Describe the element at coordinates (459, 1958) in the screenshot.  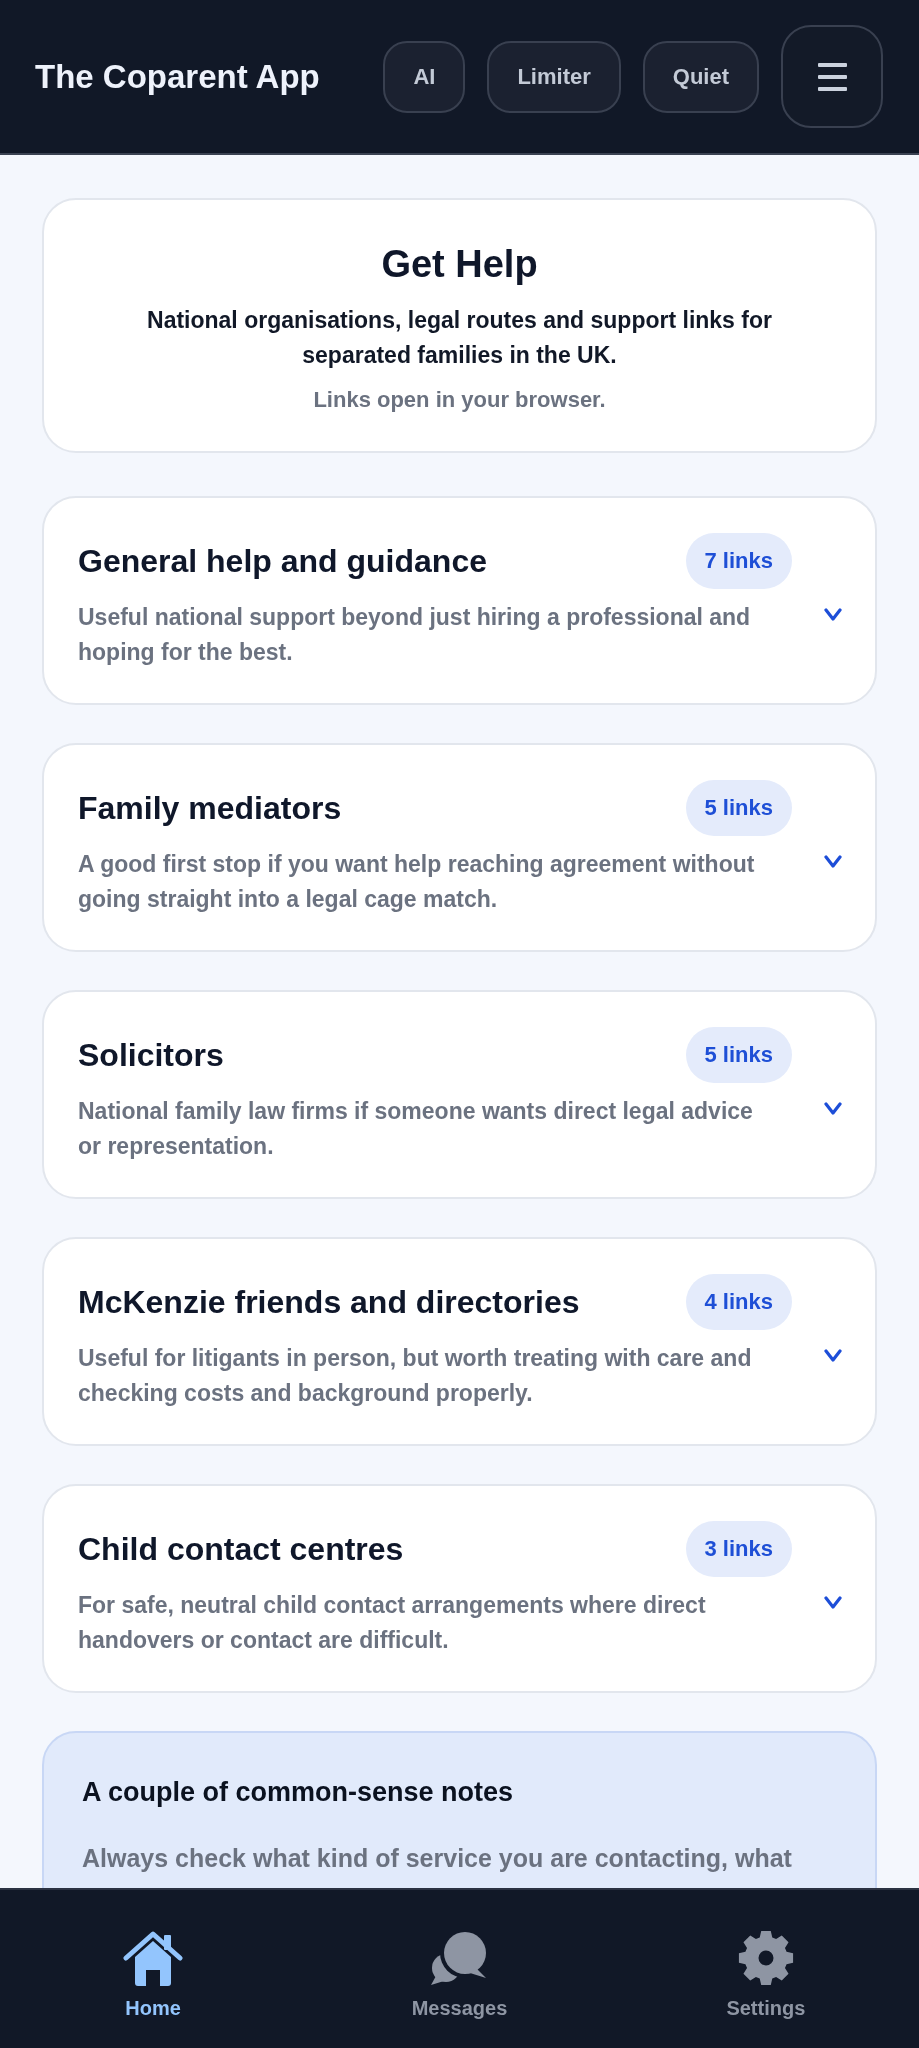
I see `chat-bubbles-icon` at that location.